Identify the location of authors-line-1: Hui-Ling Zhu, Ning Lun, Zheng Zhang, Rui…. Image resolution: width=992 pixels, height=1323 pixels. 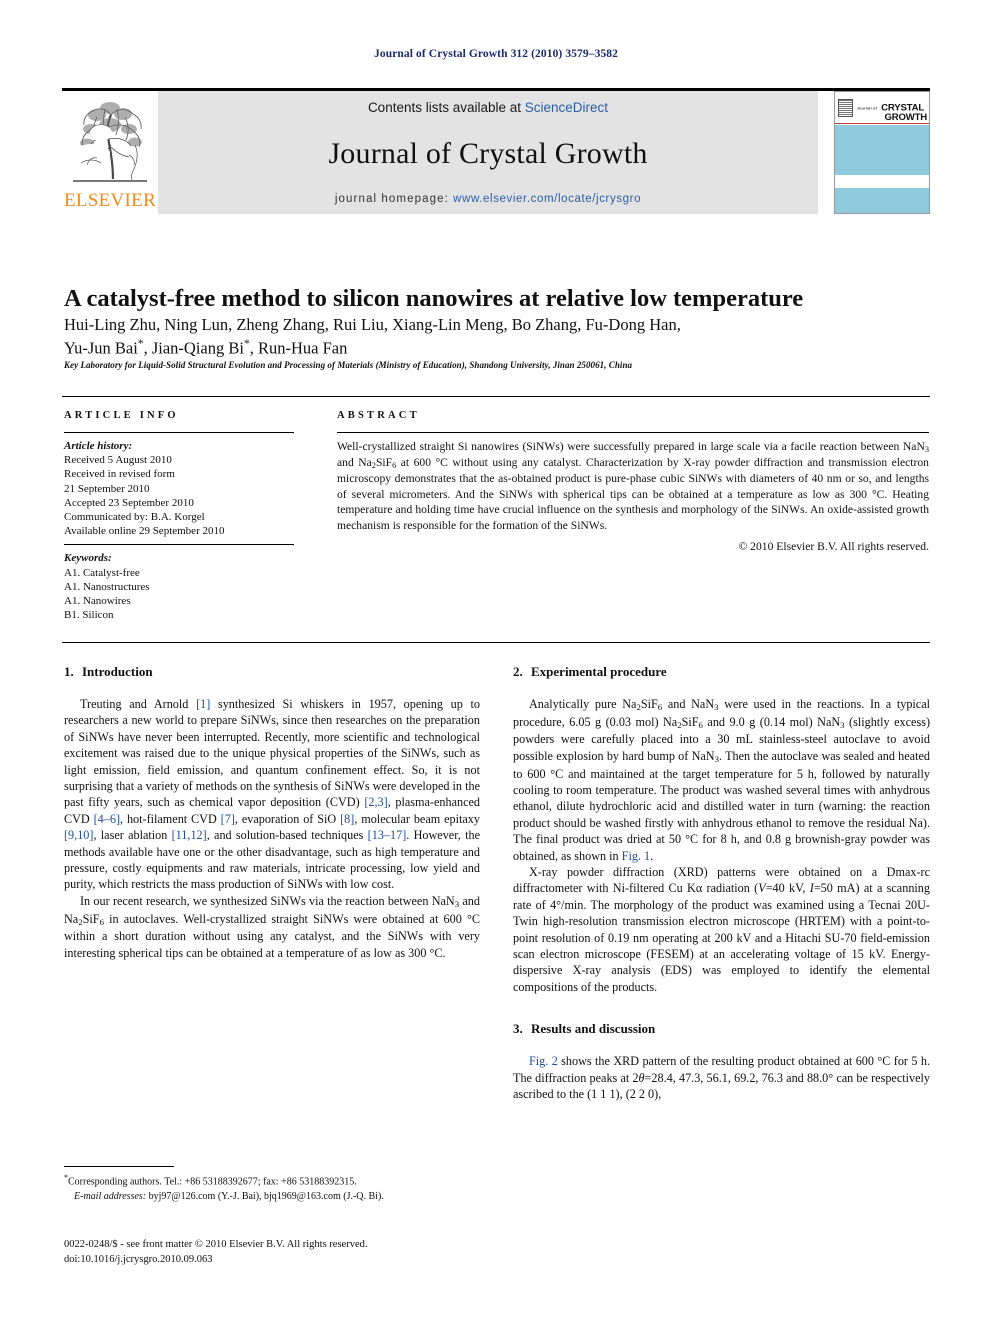
(372, 324).